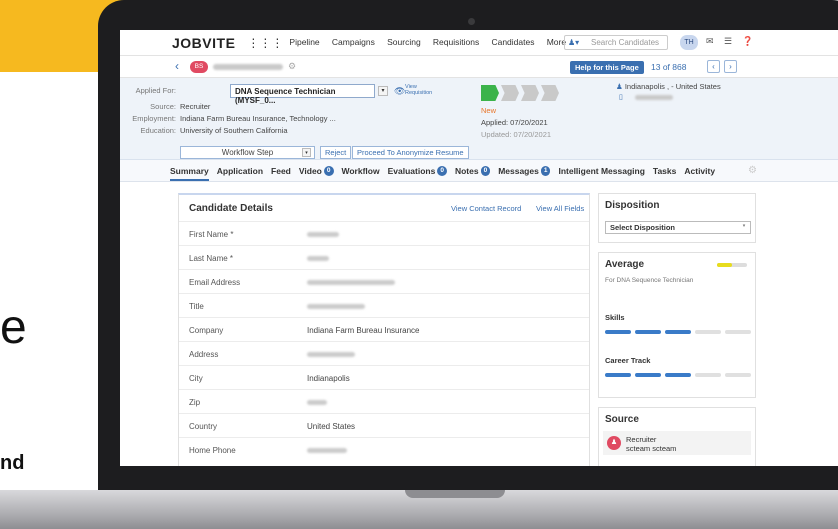  What do you see at coordinates (353, 42) in the screenshot?
I see `nav-campaigns: Campaigns` at bounding box center [353, 42].